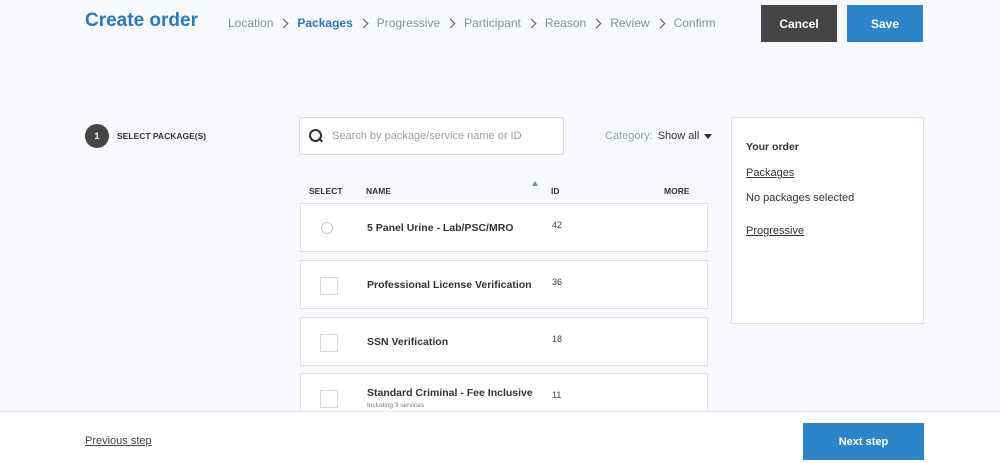 This screenshot has height=463, width=1000. Describe the element at coordinates (327, 228) in the screenshot. I see `select-radio` at that location.